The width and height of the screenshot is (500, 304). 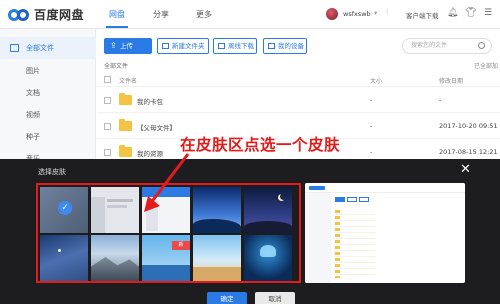 I want to click on search-placeholder: 搜索您的文件, so click(x=429, y=45).